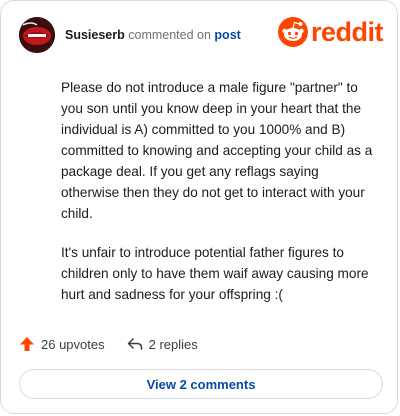 This screenshot has width=400, height=416. I want to click on view-comments-button: View 2 comments, so click(201, 384).